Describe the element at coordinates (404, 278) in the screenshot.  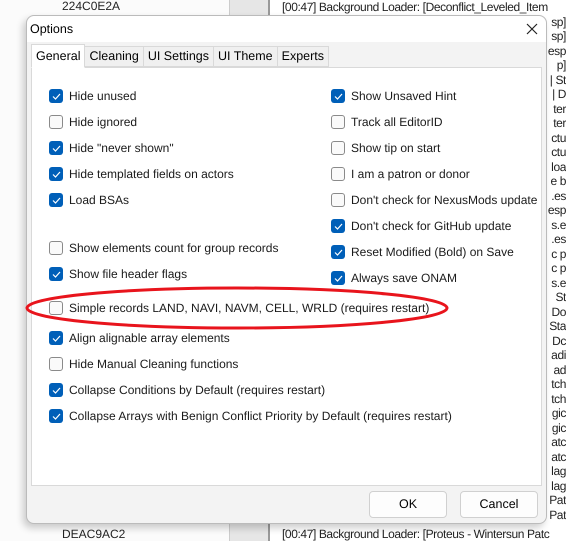
I see `option-label: Always save ONAM` at that location.